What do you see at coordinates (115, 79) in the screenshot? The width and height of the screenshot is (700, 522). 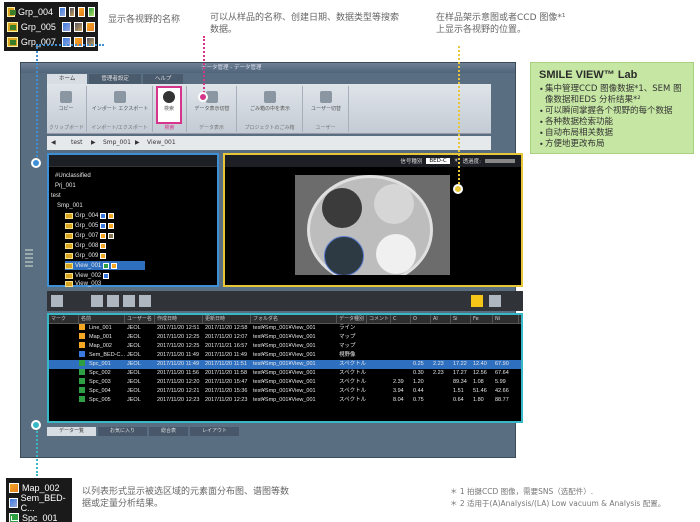 I see `tab-admin: 管理者設定` at bounding box center [115, 79].